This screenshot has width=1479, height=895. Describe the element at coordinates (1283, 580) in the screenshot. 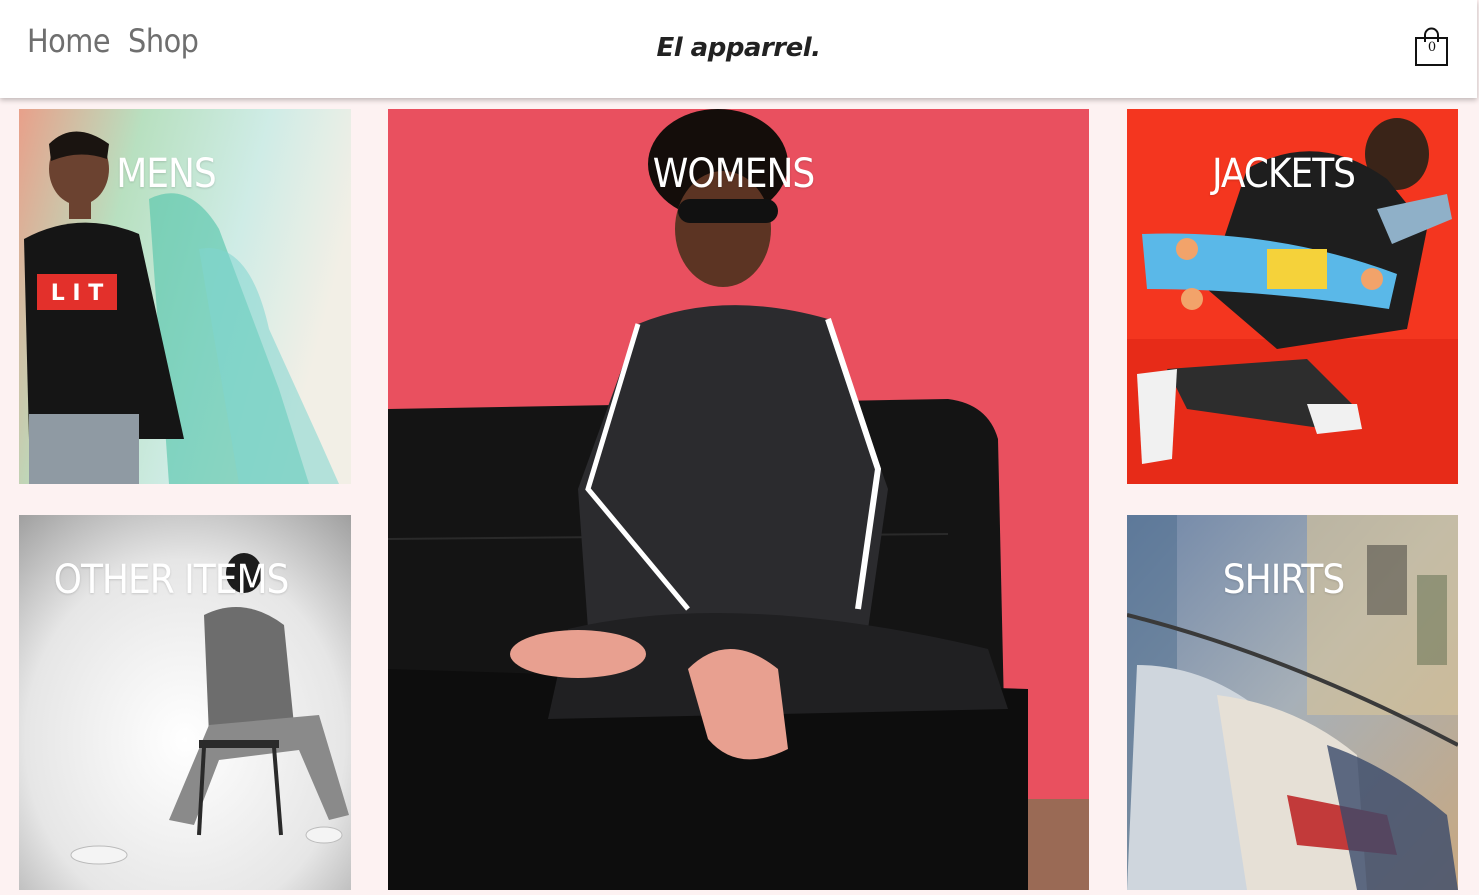

I see `category-label-shirts: SHIRTS` at that location.